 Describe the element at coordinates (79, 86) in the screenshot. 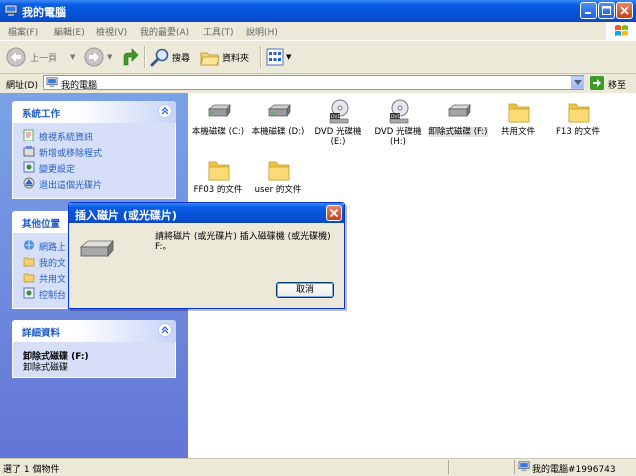

I see `address-value: 我的電腦` at that location.